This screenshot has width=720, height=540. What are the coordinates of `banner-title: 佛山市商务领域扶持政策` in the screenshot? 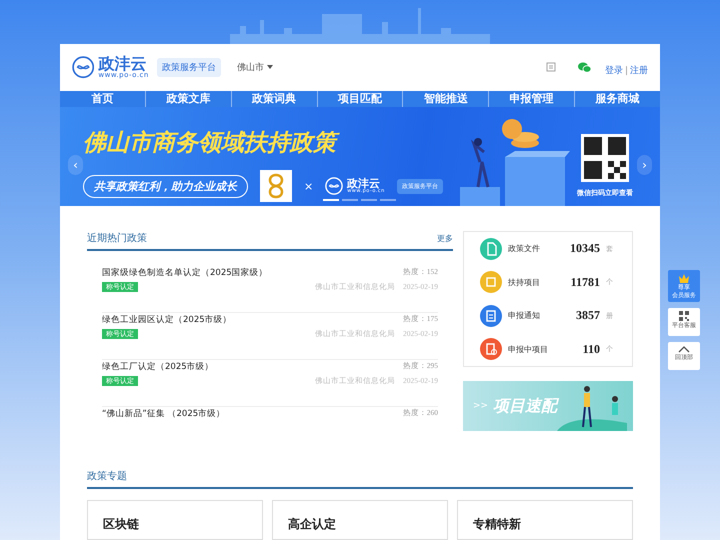 It's located at (273, 142).